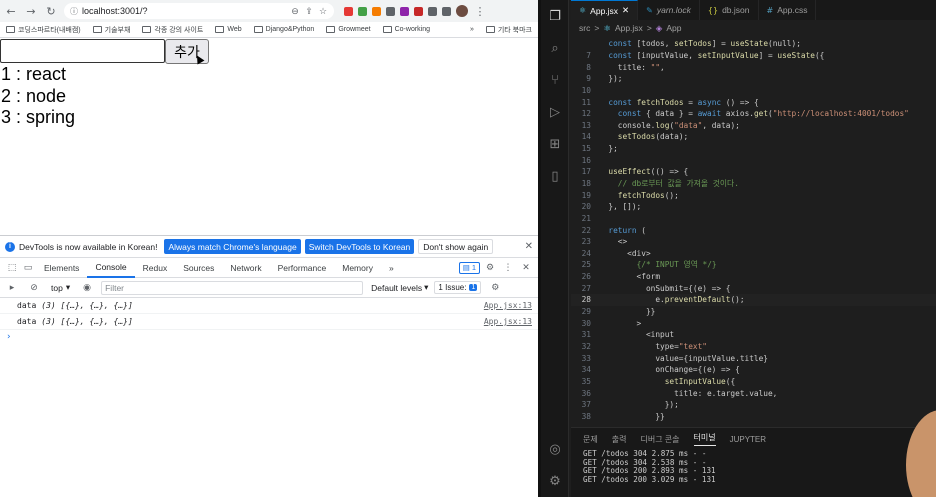 The width and height of the screenshot is (936, 497). What do you see at coordinates (228, 29) in the screenshot?
I see `bookmark-item: Web` at bounding box center [228, 29].